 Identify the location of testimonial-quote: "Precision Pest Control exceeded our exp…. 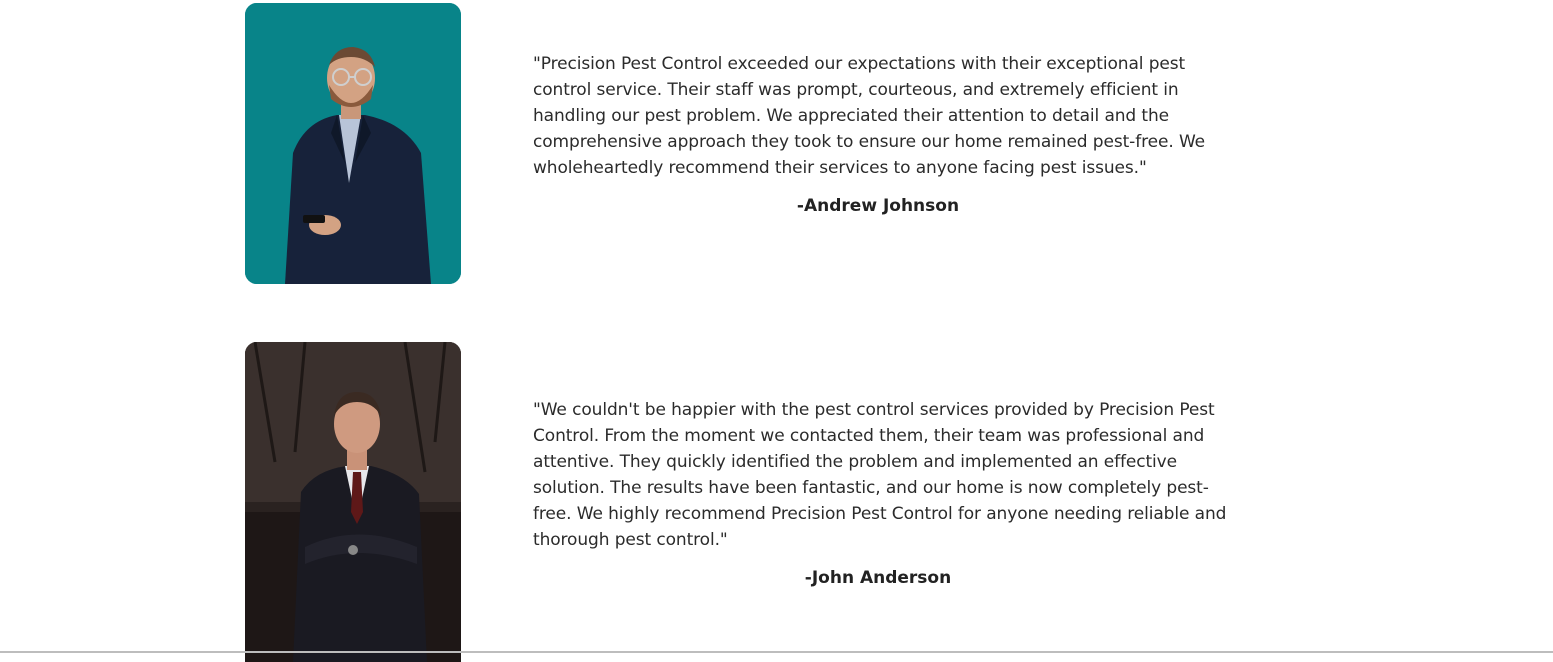
(869, 116).